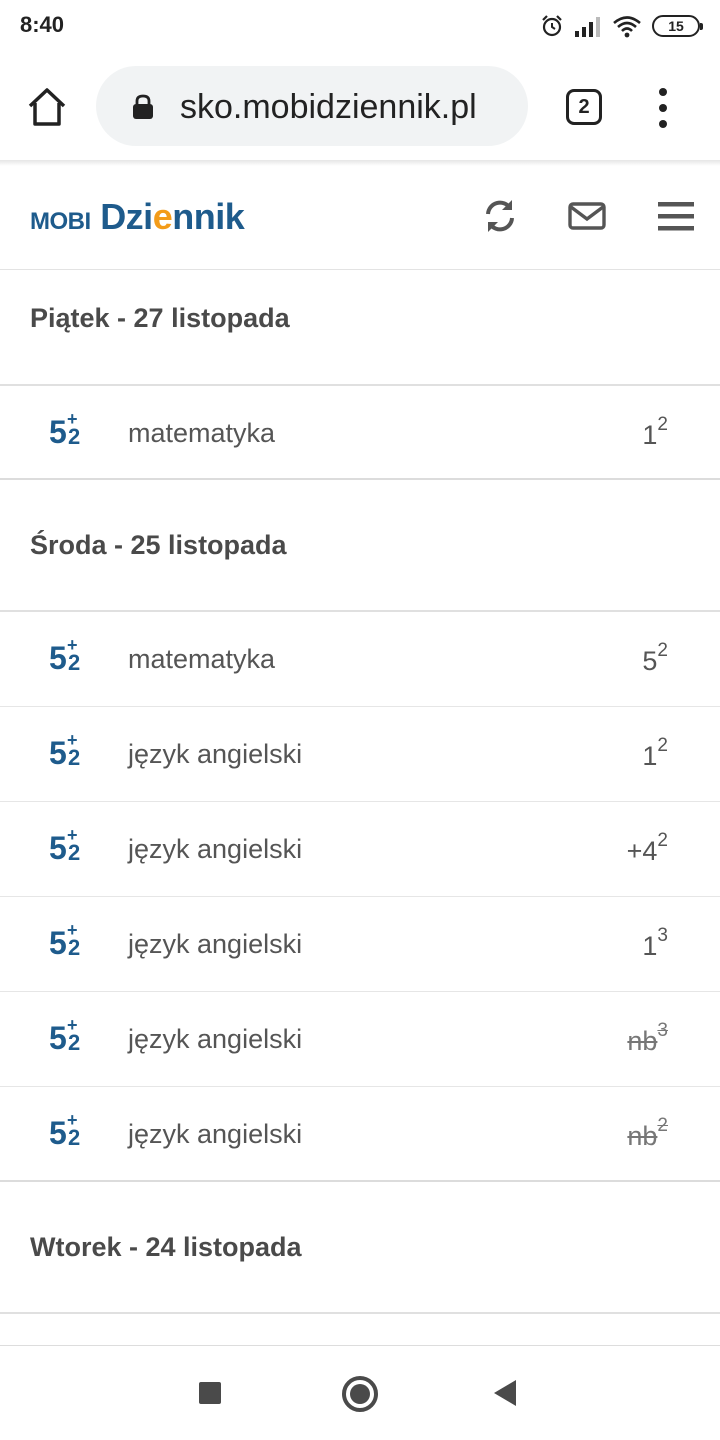 The image size is (720, 1440). I want to click on day-label: Środa - 25 listopada, so click(158, 545).